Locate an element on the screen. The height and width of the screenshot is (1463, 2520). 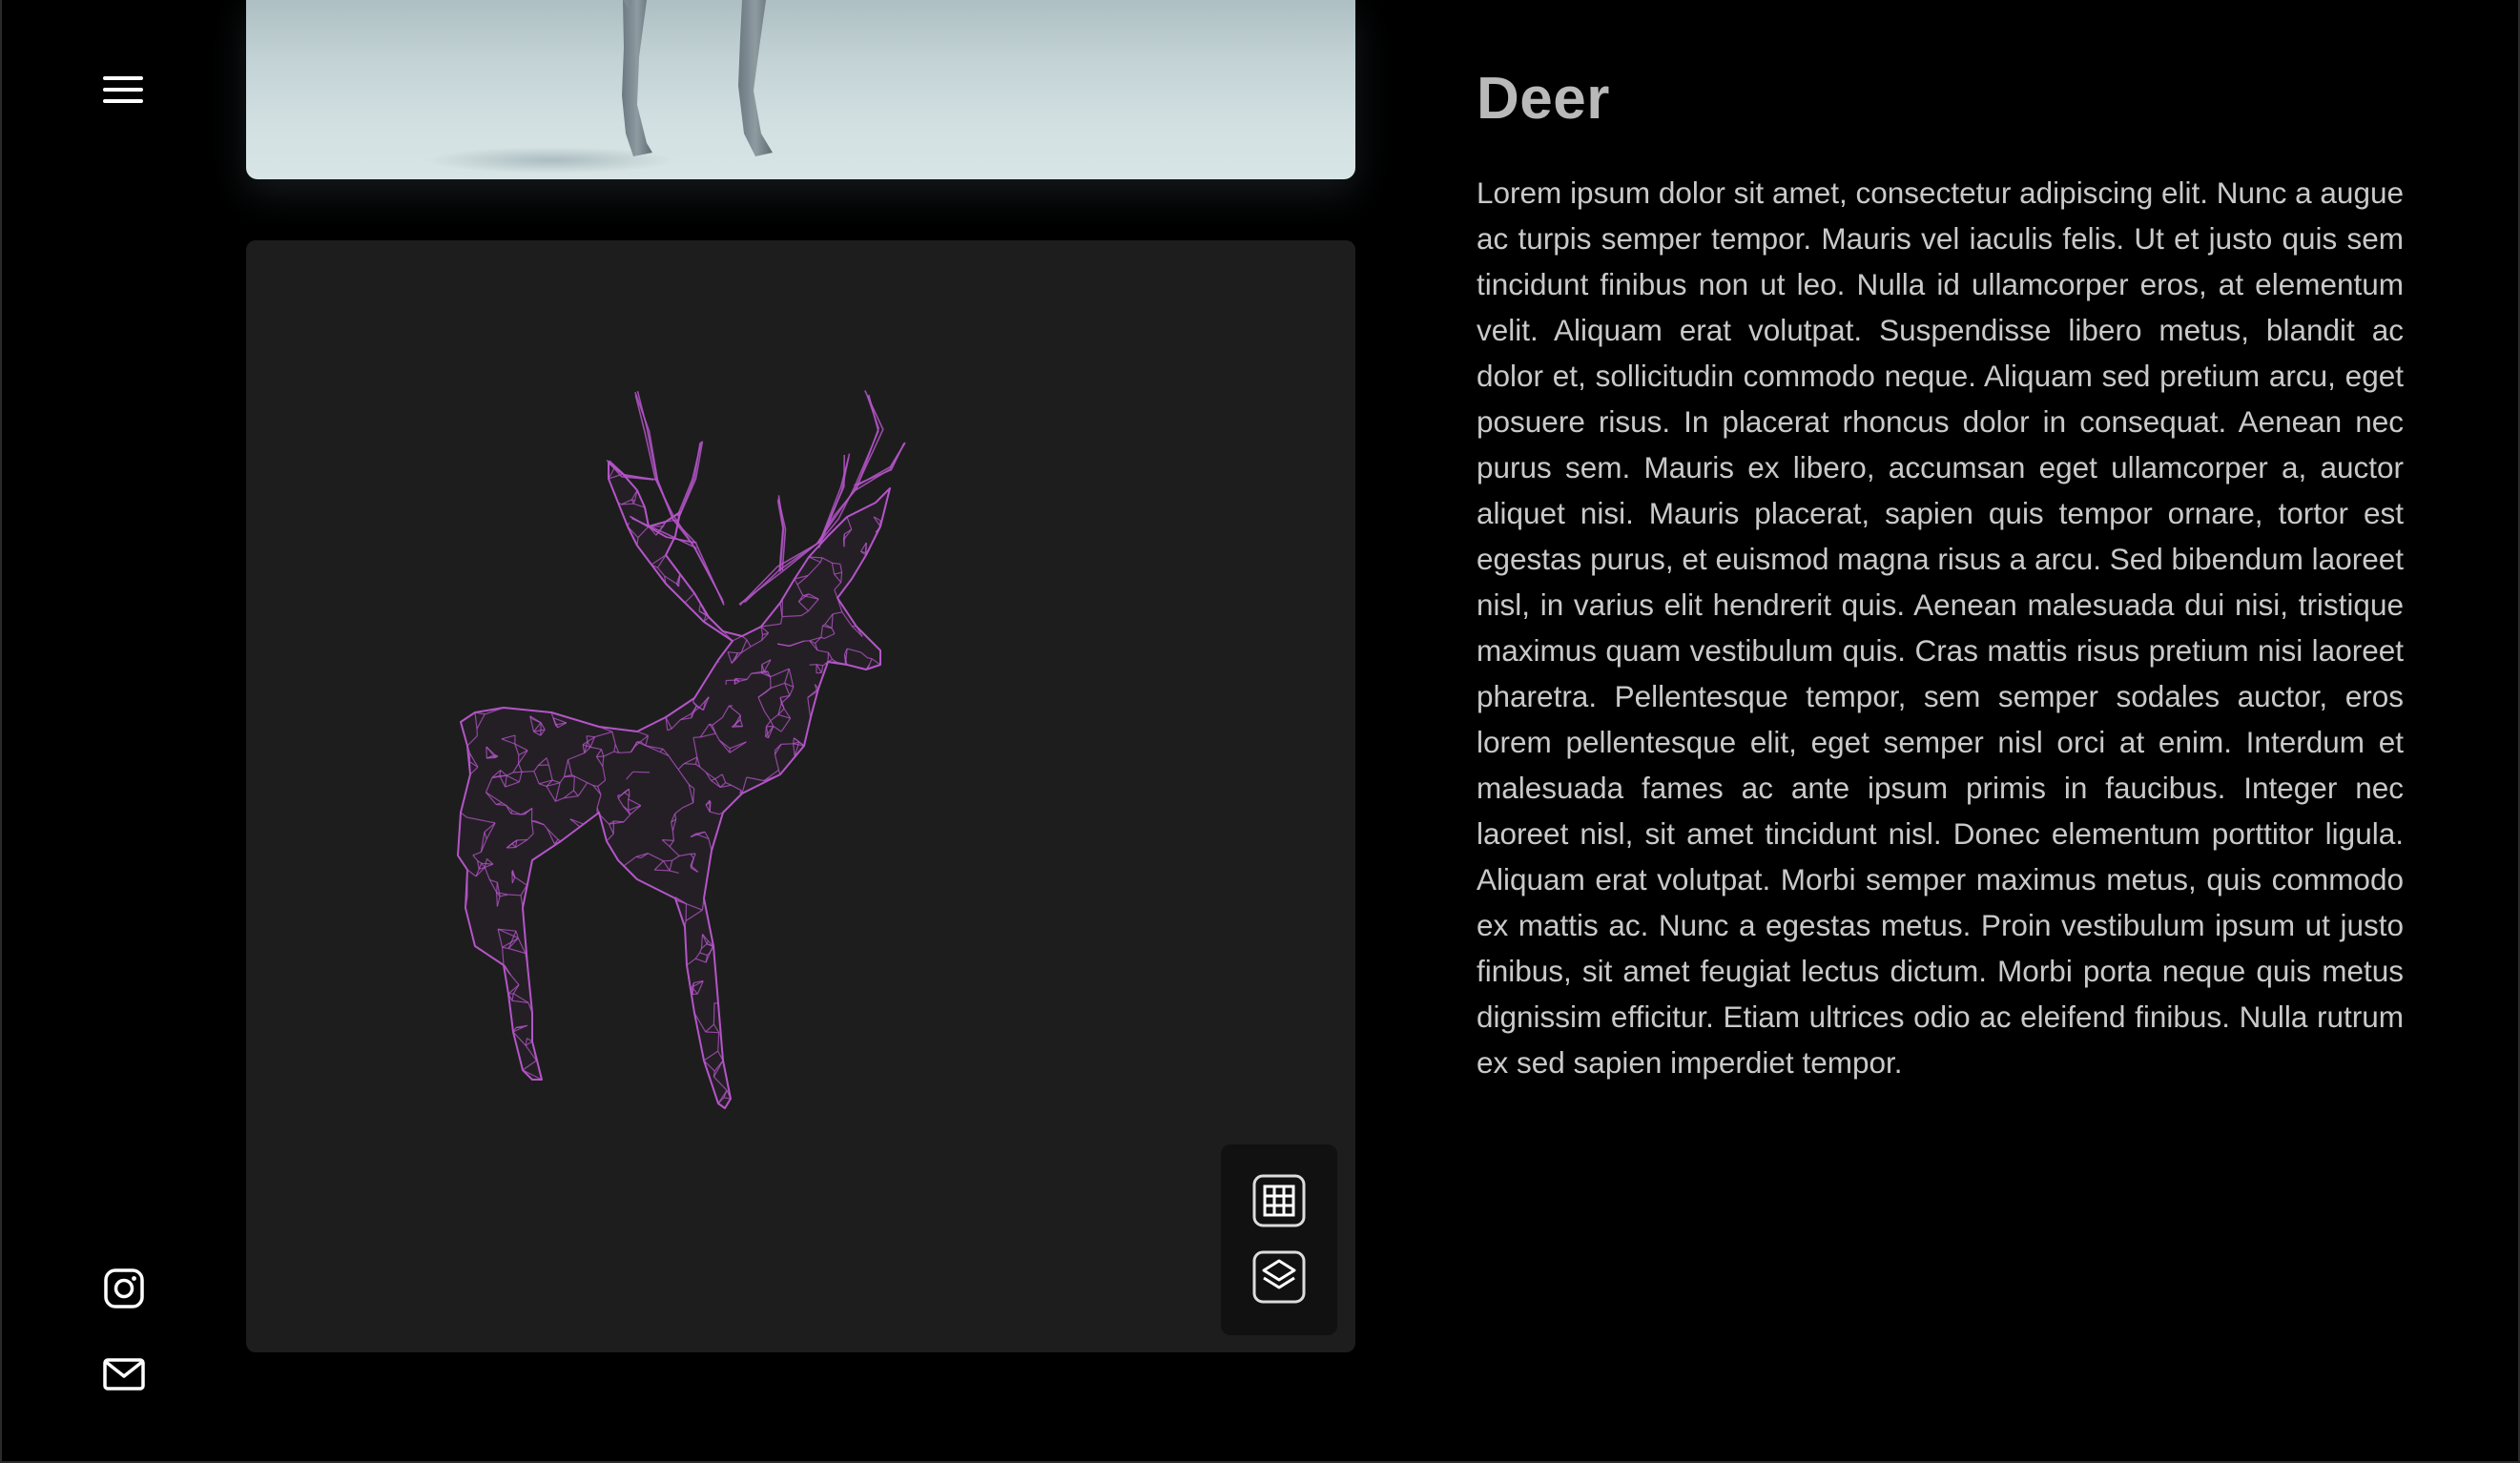
hamburger-menu-icon is located at coordinates (124, 91).